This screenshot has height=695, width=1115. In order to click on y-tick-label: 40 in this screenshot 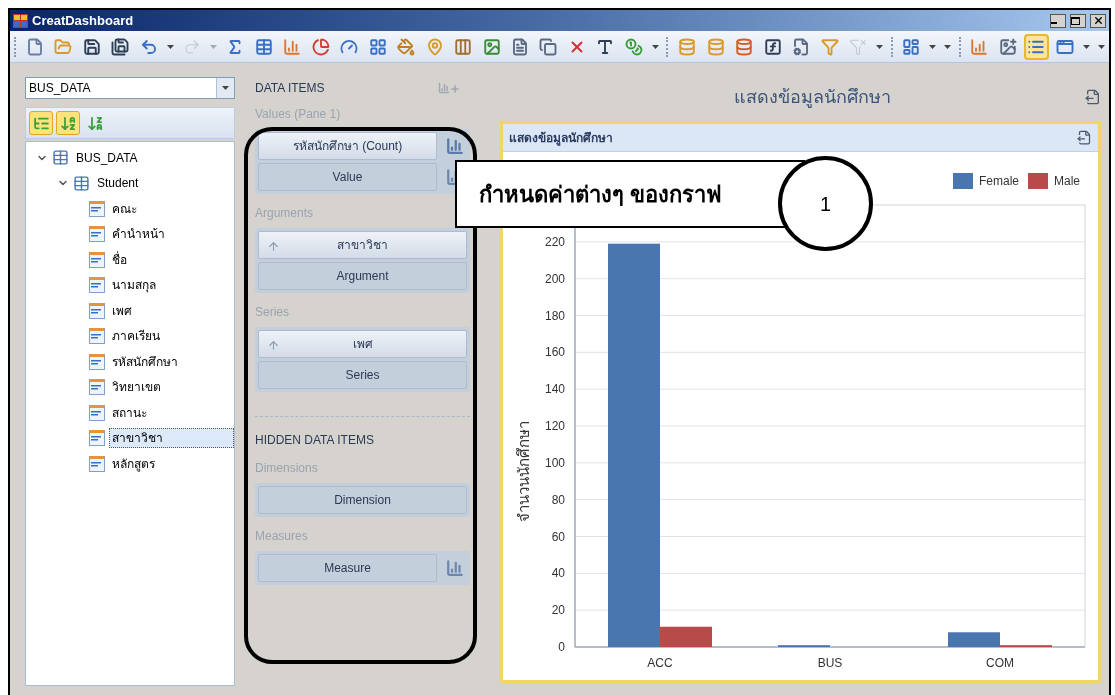, I will do `click(558, 573)`.